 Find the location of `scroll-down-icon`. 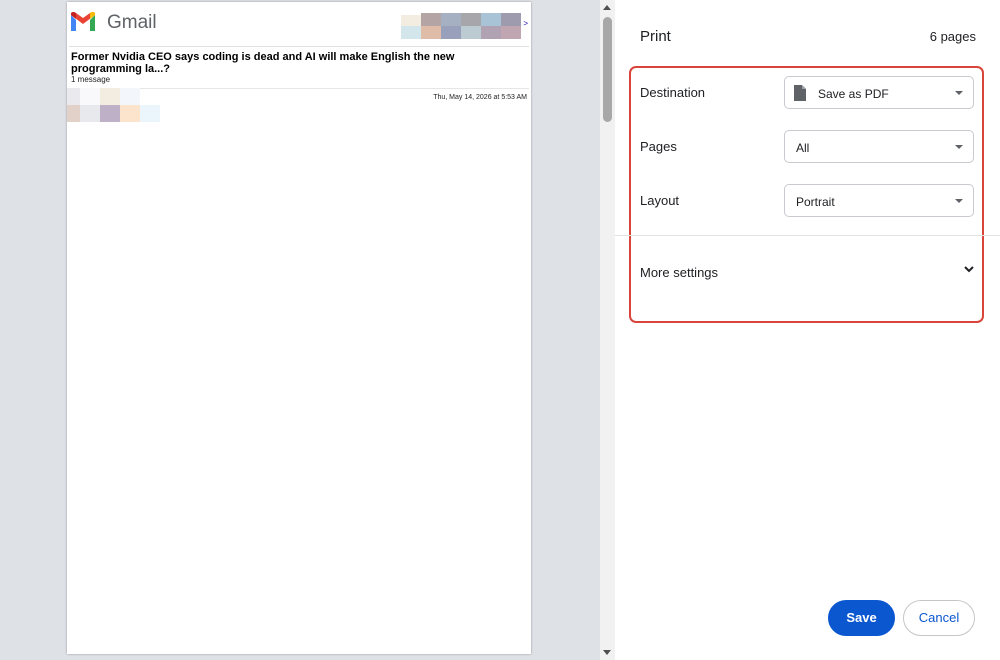

scroll-down-icon is located at coordinates (607, 652).